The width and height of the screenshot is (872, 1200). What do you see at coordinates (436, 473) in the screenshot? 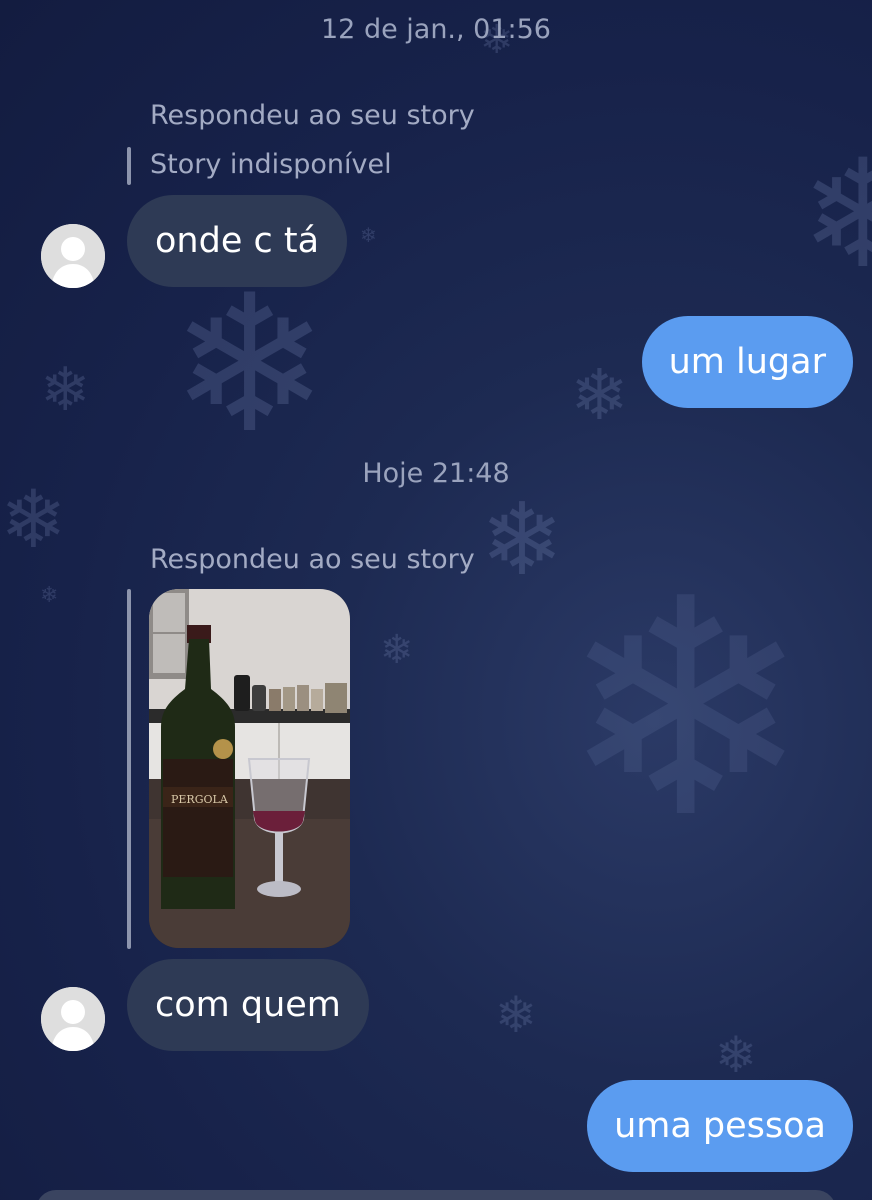
I see `timestamp-divider: Hoje 21:48` at bounding box center [436, 473].